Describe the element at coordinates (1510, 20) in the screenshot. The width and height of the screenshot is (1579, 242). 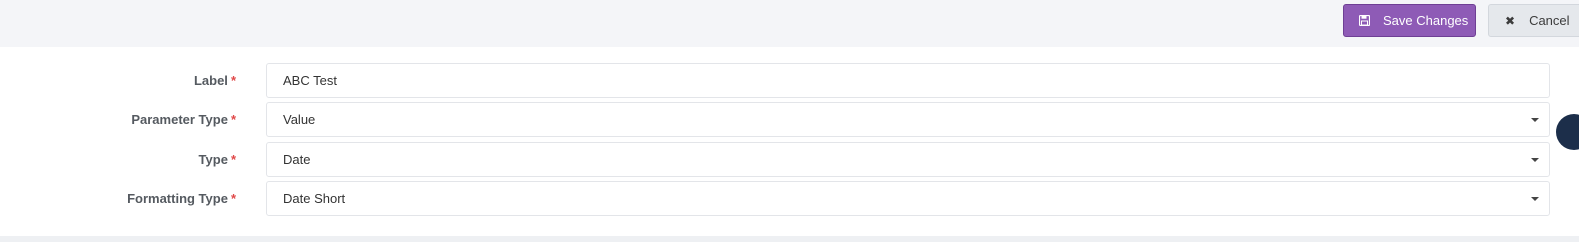
I see `close-icon: ✖` at that location.